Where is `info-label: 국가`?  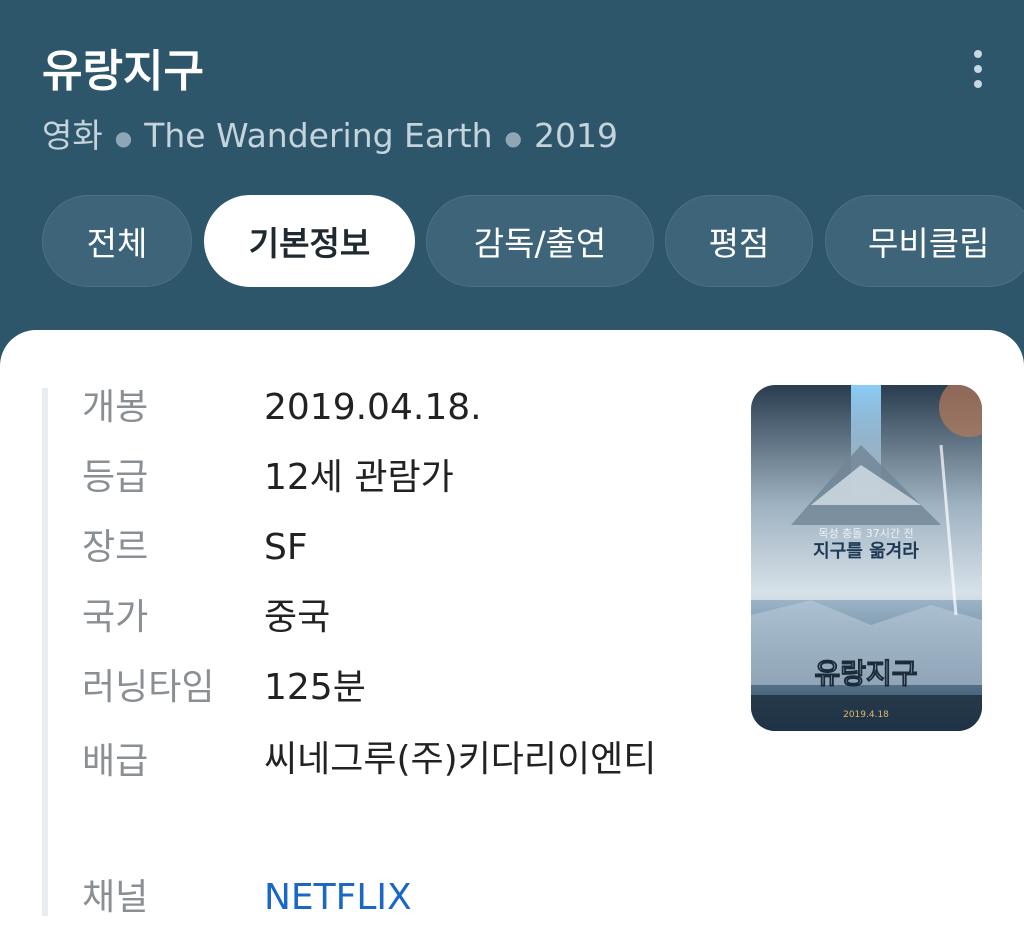 info-label: 국가 is located at coordinates (115, 617).